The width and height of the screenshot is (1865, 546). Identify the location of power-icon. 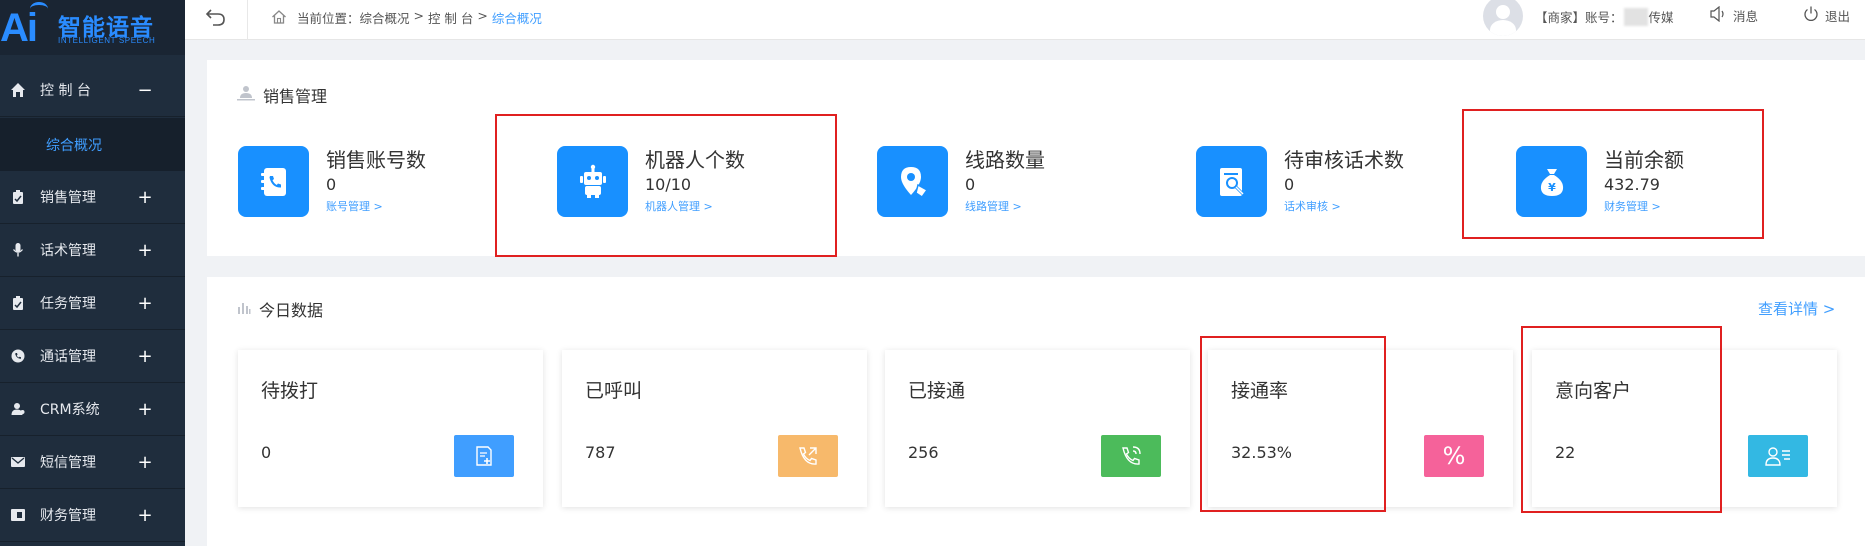
(1811, 15).